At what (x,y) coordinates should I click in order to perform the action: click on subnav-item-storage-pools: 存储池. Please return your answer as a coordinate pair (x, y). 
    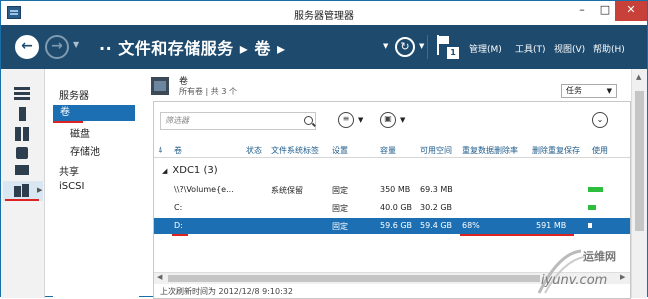
    Looking at the image, I should click on (85, 150).